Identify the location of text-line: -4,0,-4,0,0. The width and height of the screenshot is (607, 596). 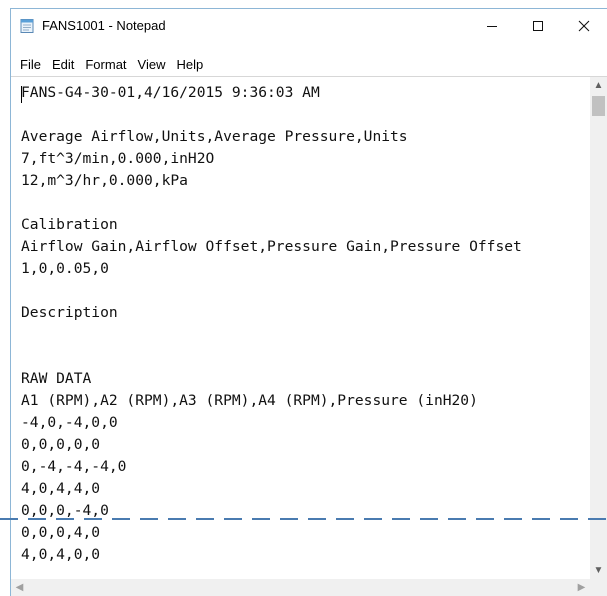
(69, 422).